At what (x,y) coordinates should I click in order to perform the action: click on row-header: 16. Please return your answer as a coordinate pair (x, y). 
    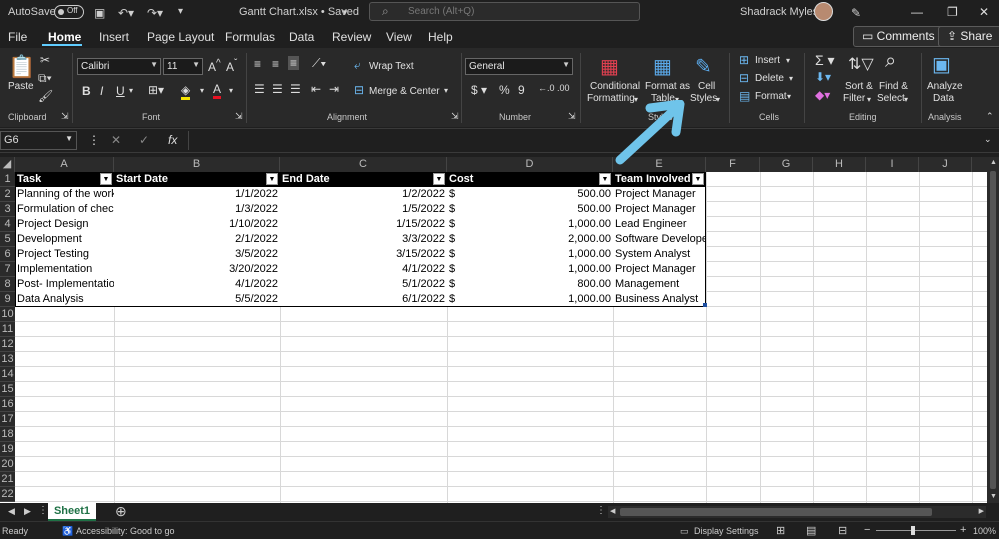
    Looking at the image, I should click on (7, 404).